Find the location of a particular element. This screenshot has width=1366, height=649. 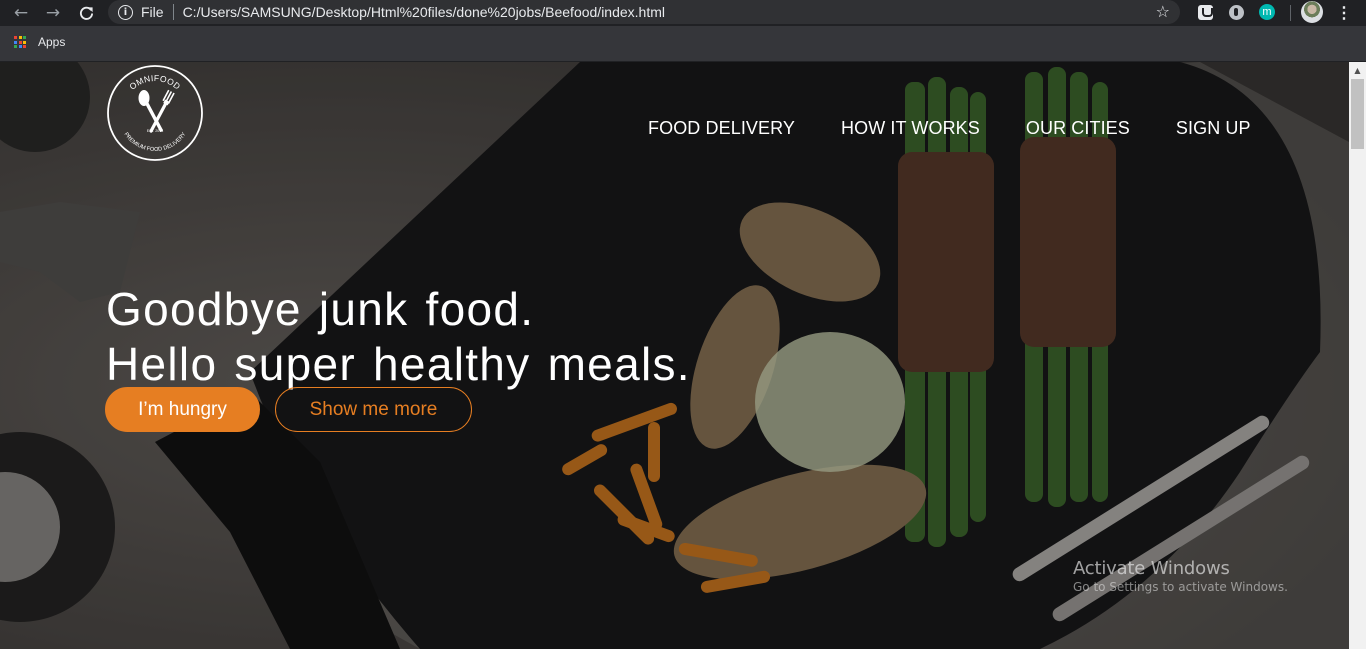

spoon-fork-icon is located at coordinates (156, 111).